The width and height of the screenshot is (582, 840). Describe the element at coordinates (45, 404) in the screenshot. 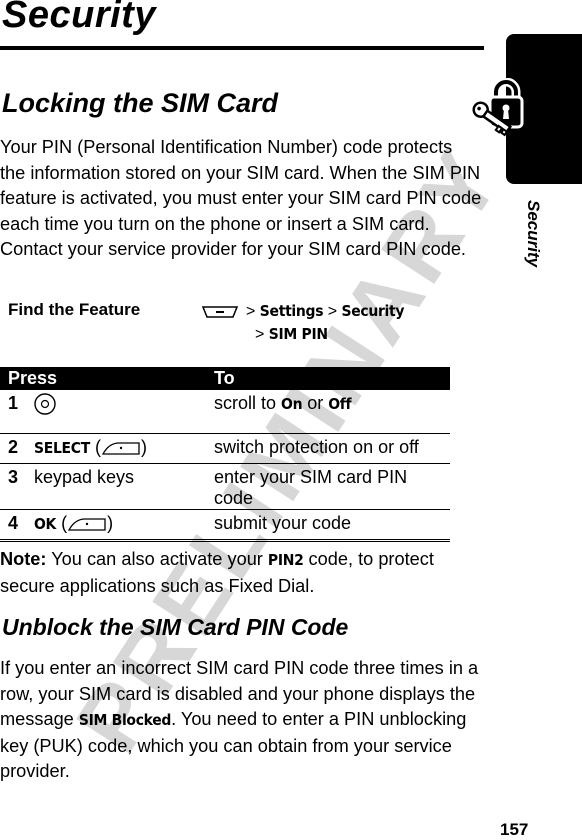

I see `nav-key-icon` at that location.